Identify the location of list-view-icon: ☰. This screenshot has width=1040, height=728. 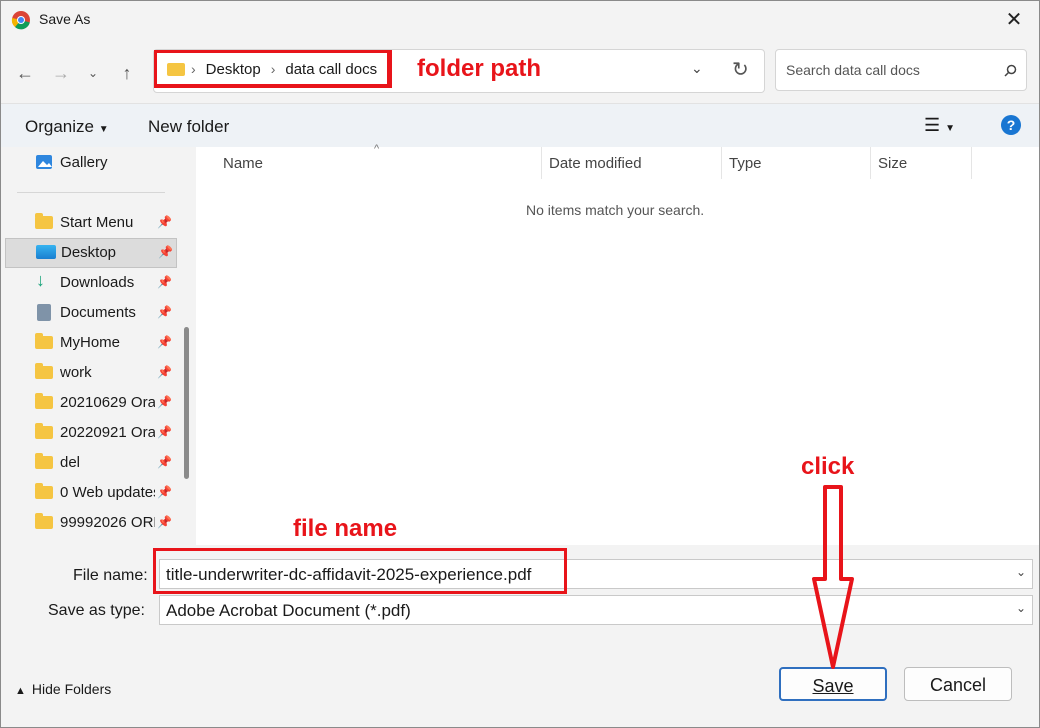
(932, 125).